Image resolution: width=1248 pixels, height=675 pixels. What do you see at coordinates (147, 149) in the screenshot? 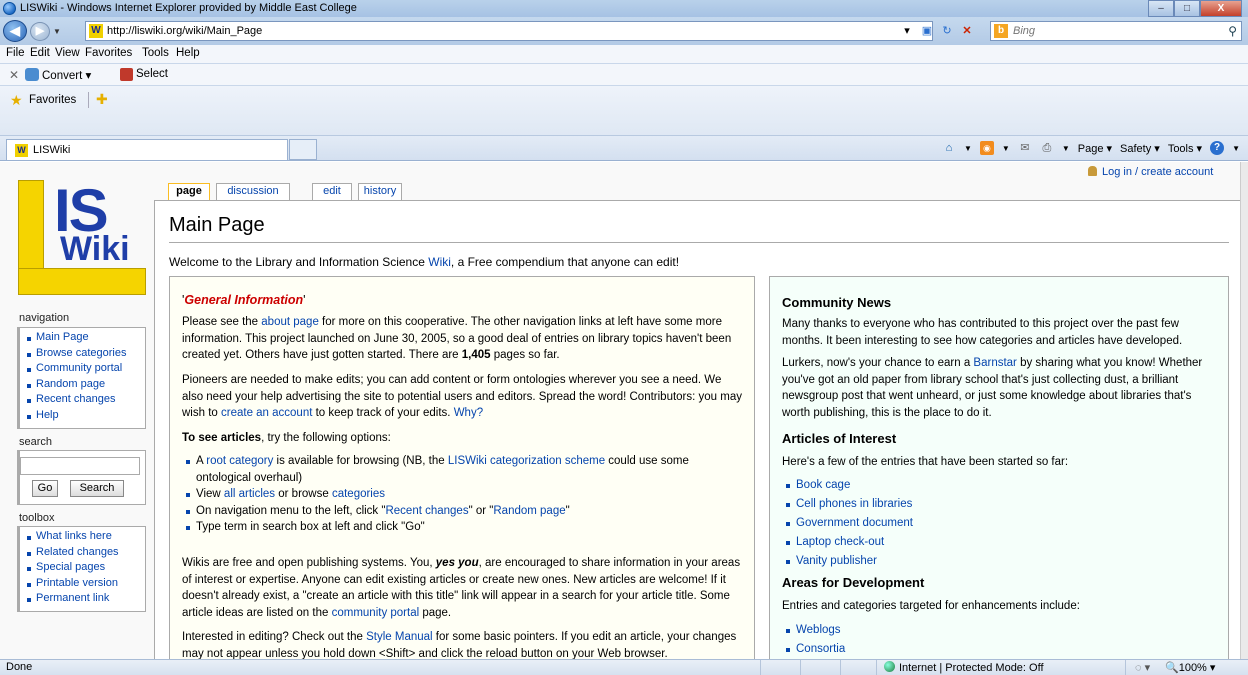
I see `tab-liswiki: W LISWiki` at bounding box center [147, 149].